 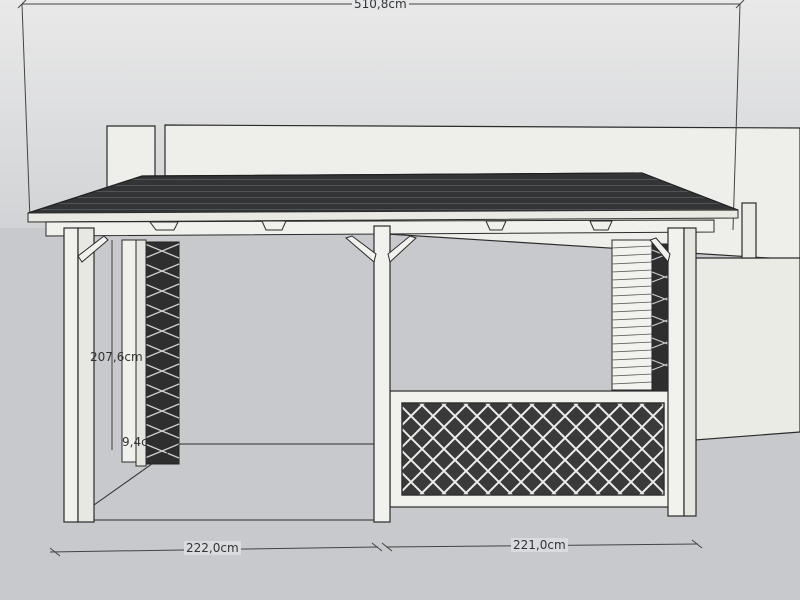 What do you see at coordinates (383, 197) in the screenshot?
I see `roof` at bounding box center [383, 197].